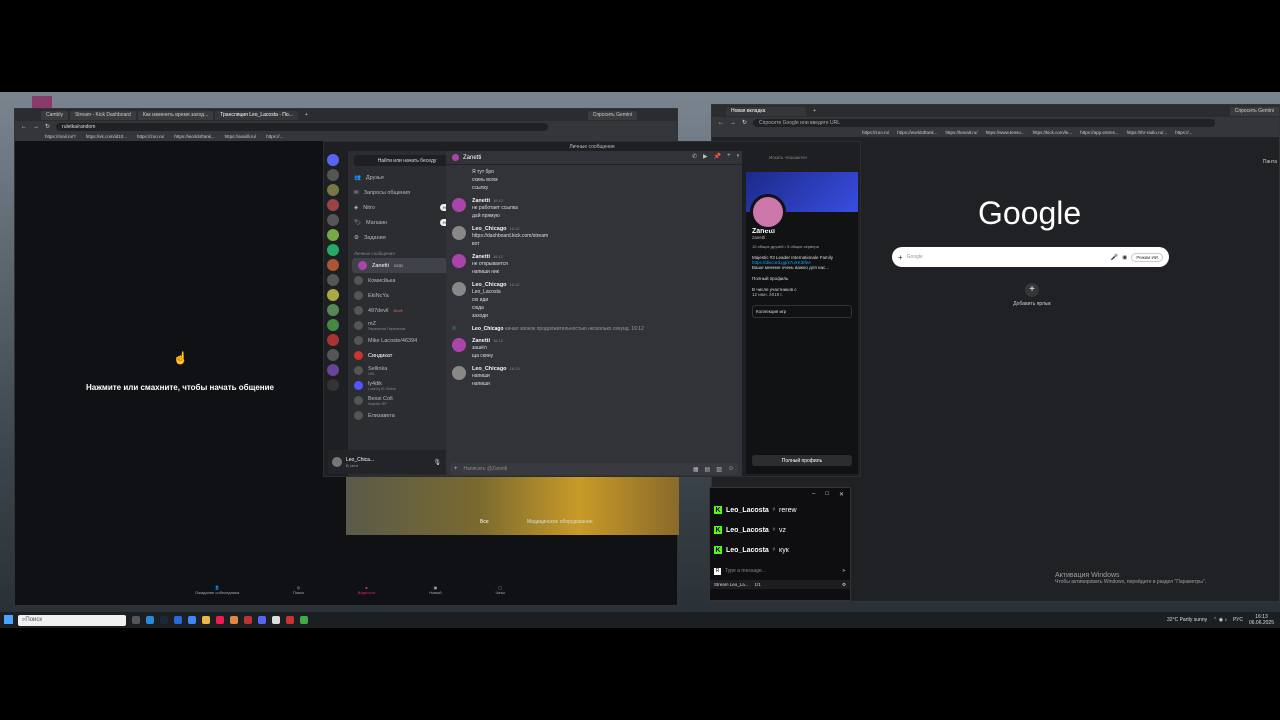  What do you see at coordinates (1114, 257) in the screenshot?
I see `mic-icon: 🎤` at bounding box center [1114, 257].